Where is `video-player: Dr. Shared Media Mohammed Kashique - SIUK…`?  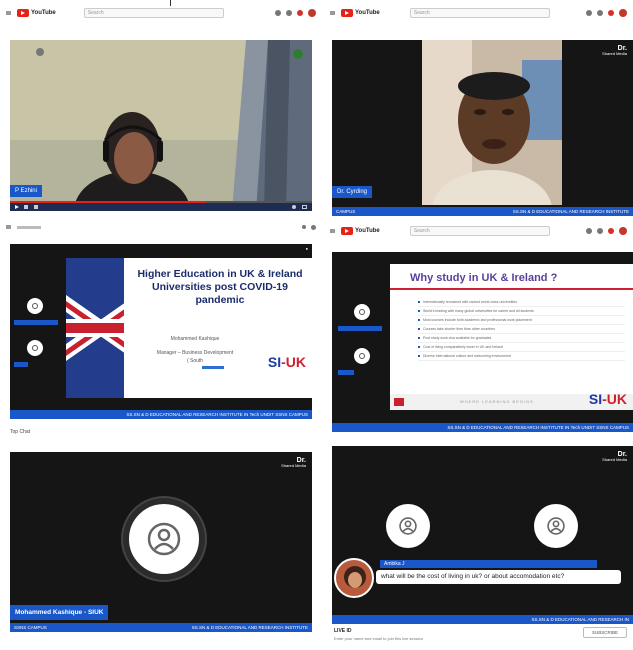
video-player: Dr. Shared Media Mohammed Kashique - SIUK… is located at coordinates (161, 542).